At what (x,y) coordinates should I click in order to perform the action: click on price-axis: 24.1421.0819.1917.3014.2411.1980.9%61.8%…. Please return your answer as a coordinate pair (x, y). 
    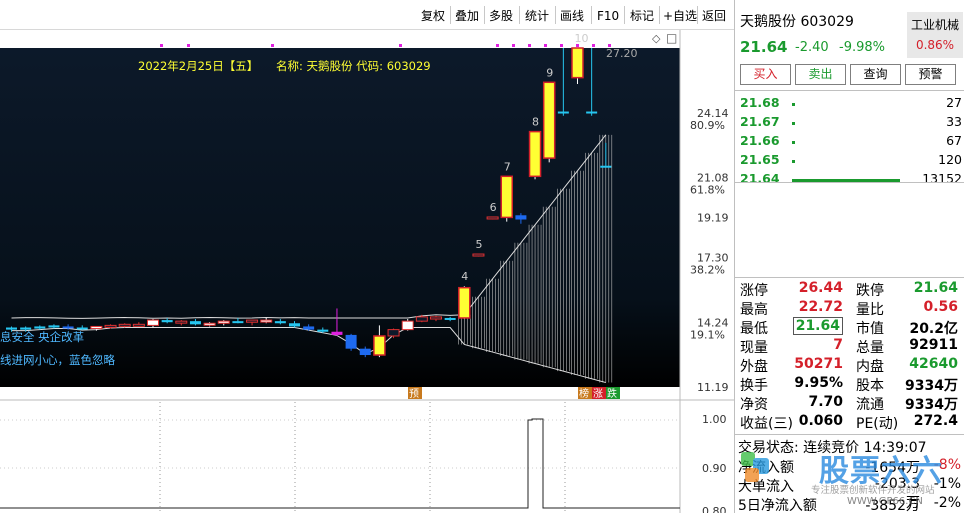
    Looking at the image, I should click on (709, 250).